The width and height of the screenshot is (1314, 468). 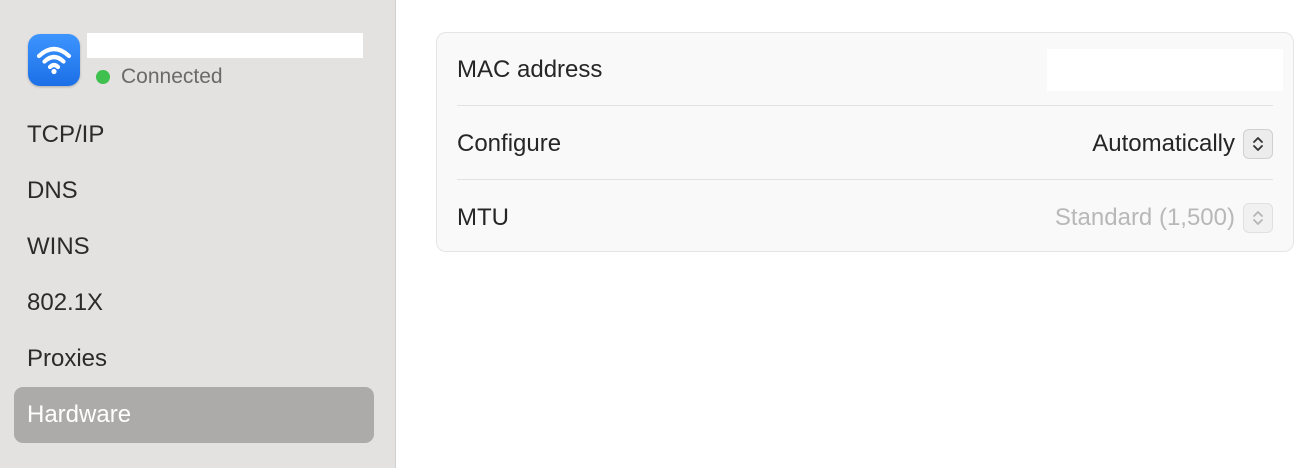 I want to click on configure-popup-button: Automatically, so click(x=1182, y=143).